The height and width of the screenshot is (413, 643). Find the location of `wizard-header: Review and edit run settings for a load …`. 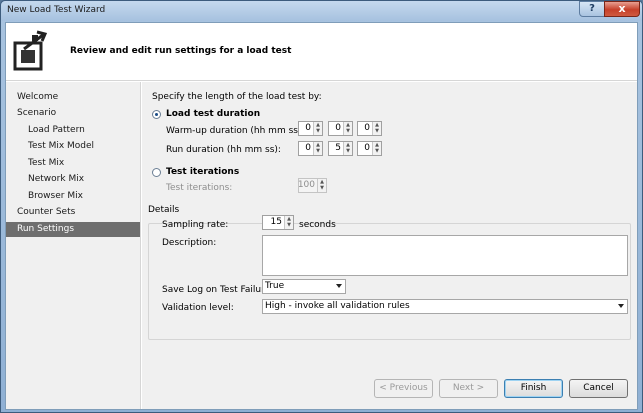

wizard-header: Review and edit run settings for a load … is located at coordinates (321, 52).